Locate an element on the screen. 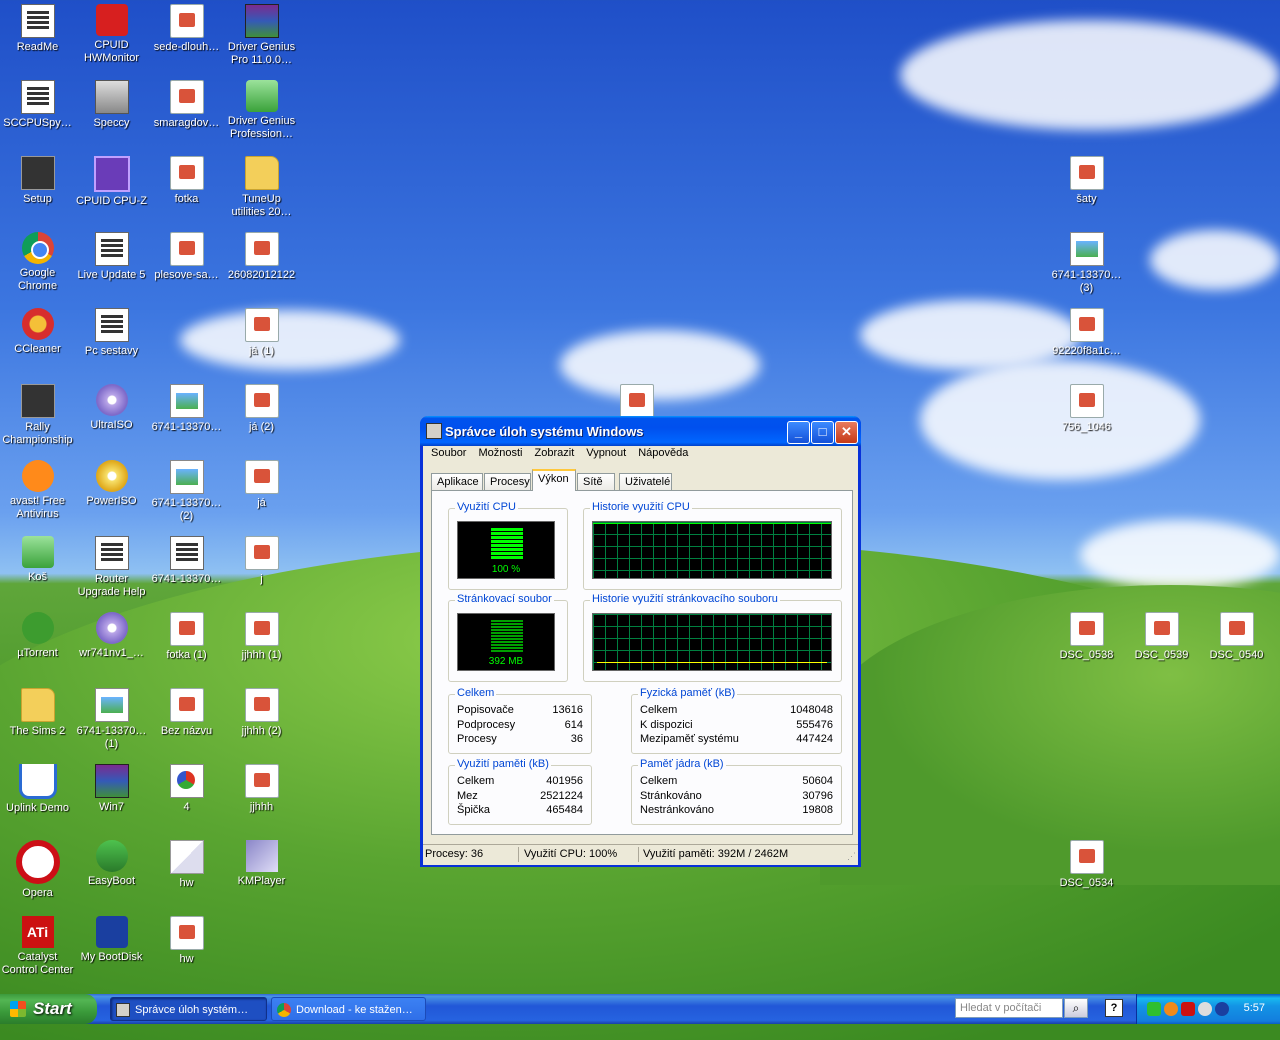 This screenshot has width=1280, height=1040. volume-icon is located at coordinates (1205, 1009).